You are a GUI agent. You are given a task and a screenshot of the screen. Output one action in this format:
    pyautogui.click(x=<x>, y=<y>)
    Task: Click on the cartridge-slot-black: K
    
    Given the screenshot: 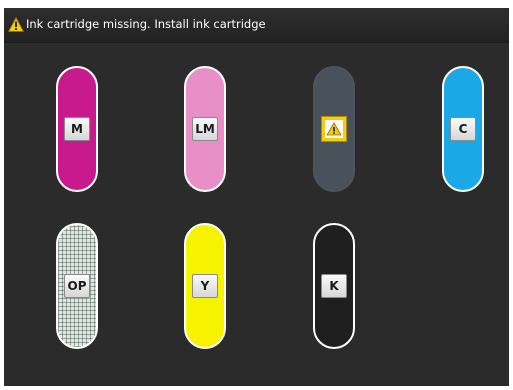 What is the action you would take?
    pyautogui.click(x=334, y=286)
    